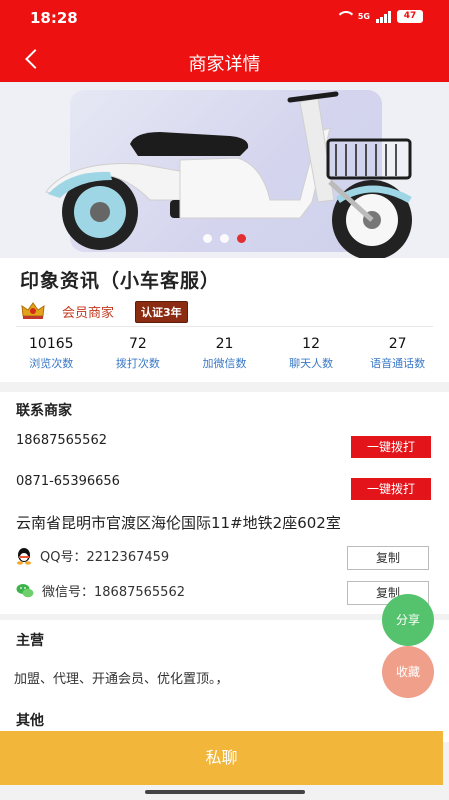  What do you see at coordinates (397, 353) in the screenshot?
I see `stat-voice-calls: 27 语音通话数` at bounding box center [397, 353].